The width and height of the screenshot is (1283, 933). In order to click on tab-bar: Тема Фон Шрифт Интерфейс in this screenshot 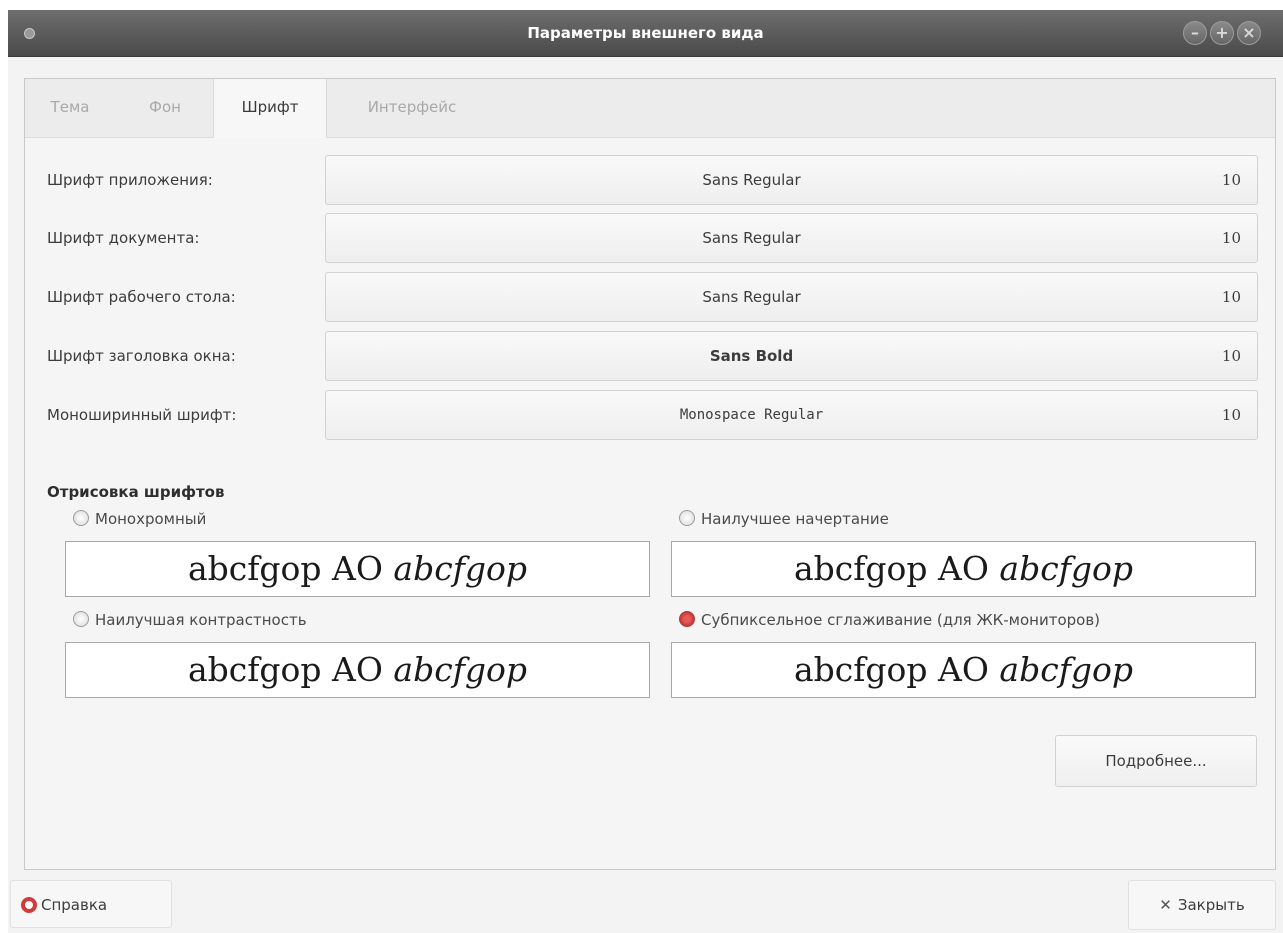, I will do `click(650, 108)`.